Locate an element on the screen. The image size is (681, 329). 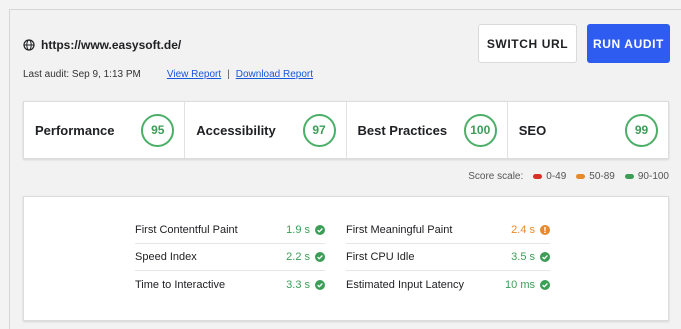
score-performance: Performance 95 is located at coordinates (105, 130).